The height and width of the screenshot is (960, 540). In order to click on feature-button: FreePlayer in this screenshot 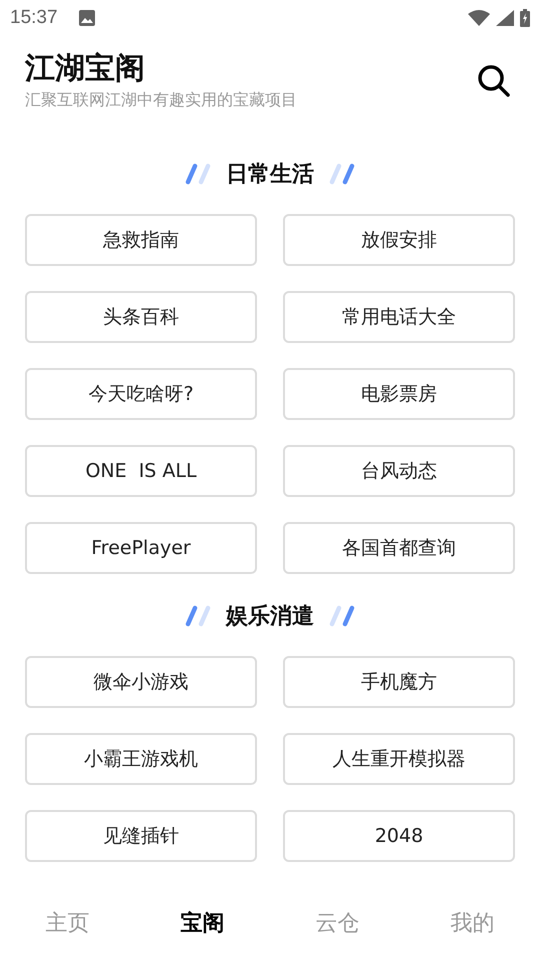, I will do `click(141, 548)`.